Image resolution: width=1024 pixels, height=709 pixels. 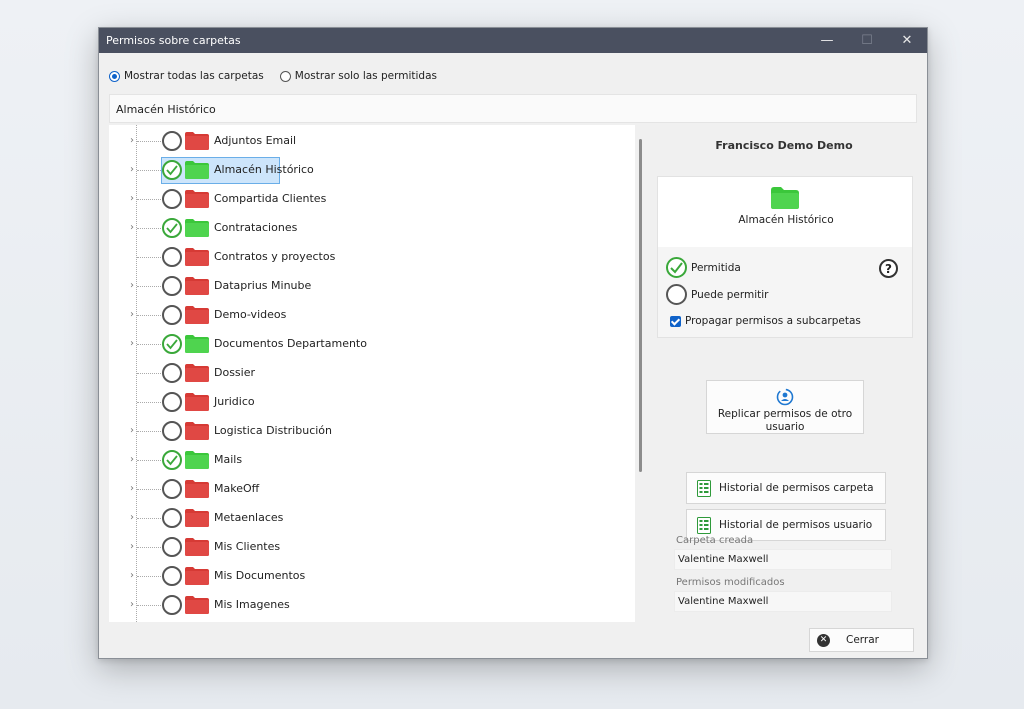 I want to click on tree-item: › Mails, so click(x=359, y=460).